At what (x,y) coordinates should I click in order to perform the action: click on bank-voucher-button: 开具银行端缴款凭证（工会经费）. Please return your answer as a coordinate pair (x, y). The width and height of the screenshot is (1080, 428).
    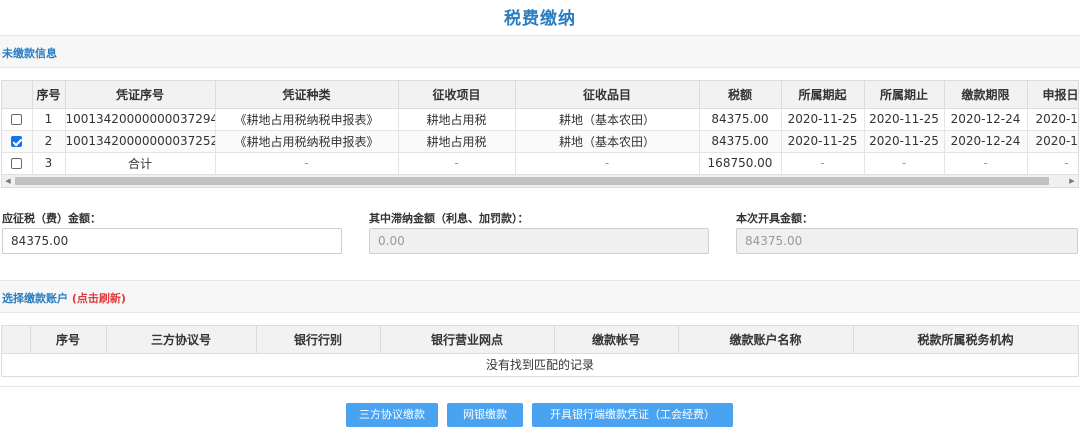
    Looking at the image, I should click on (632, 415).